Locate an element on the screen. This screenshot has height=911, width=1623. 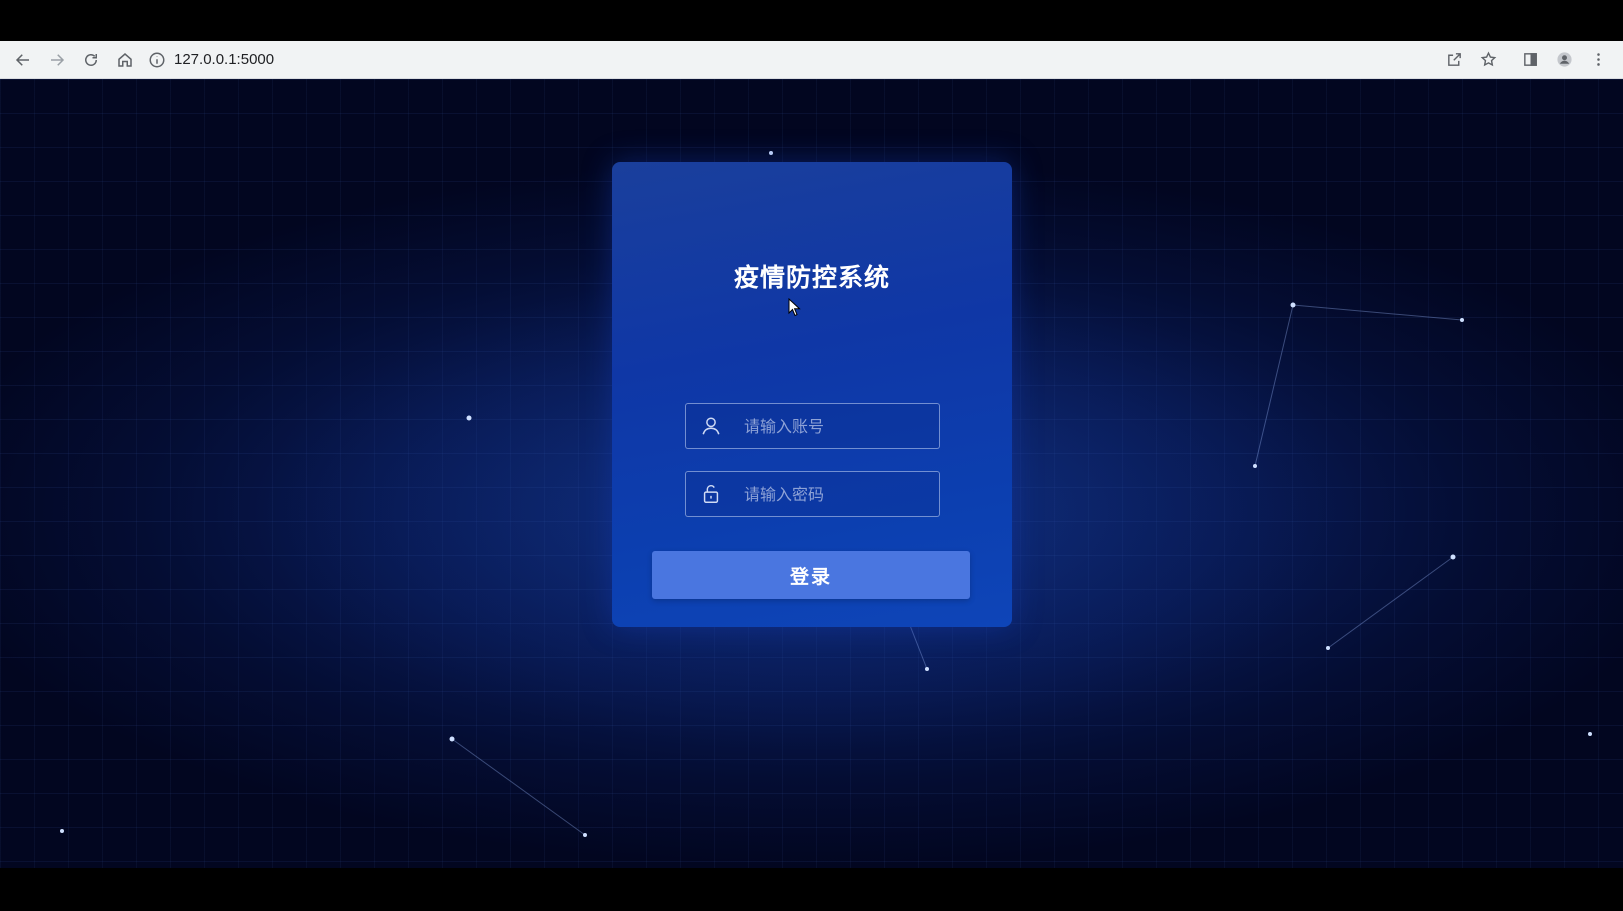
home-icon is located at coordinates (125, 60).